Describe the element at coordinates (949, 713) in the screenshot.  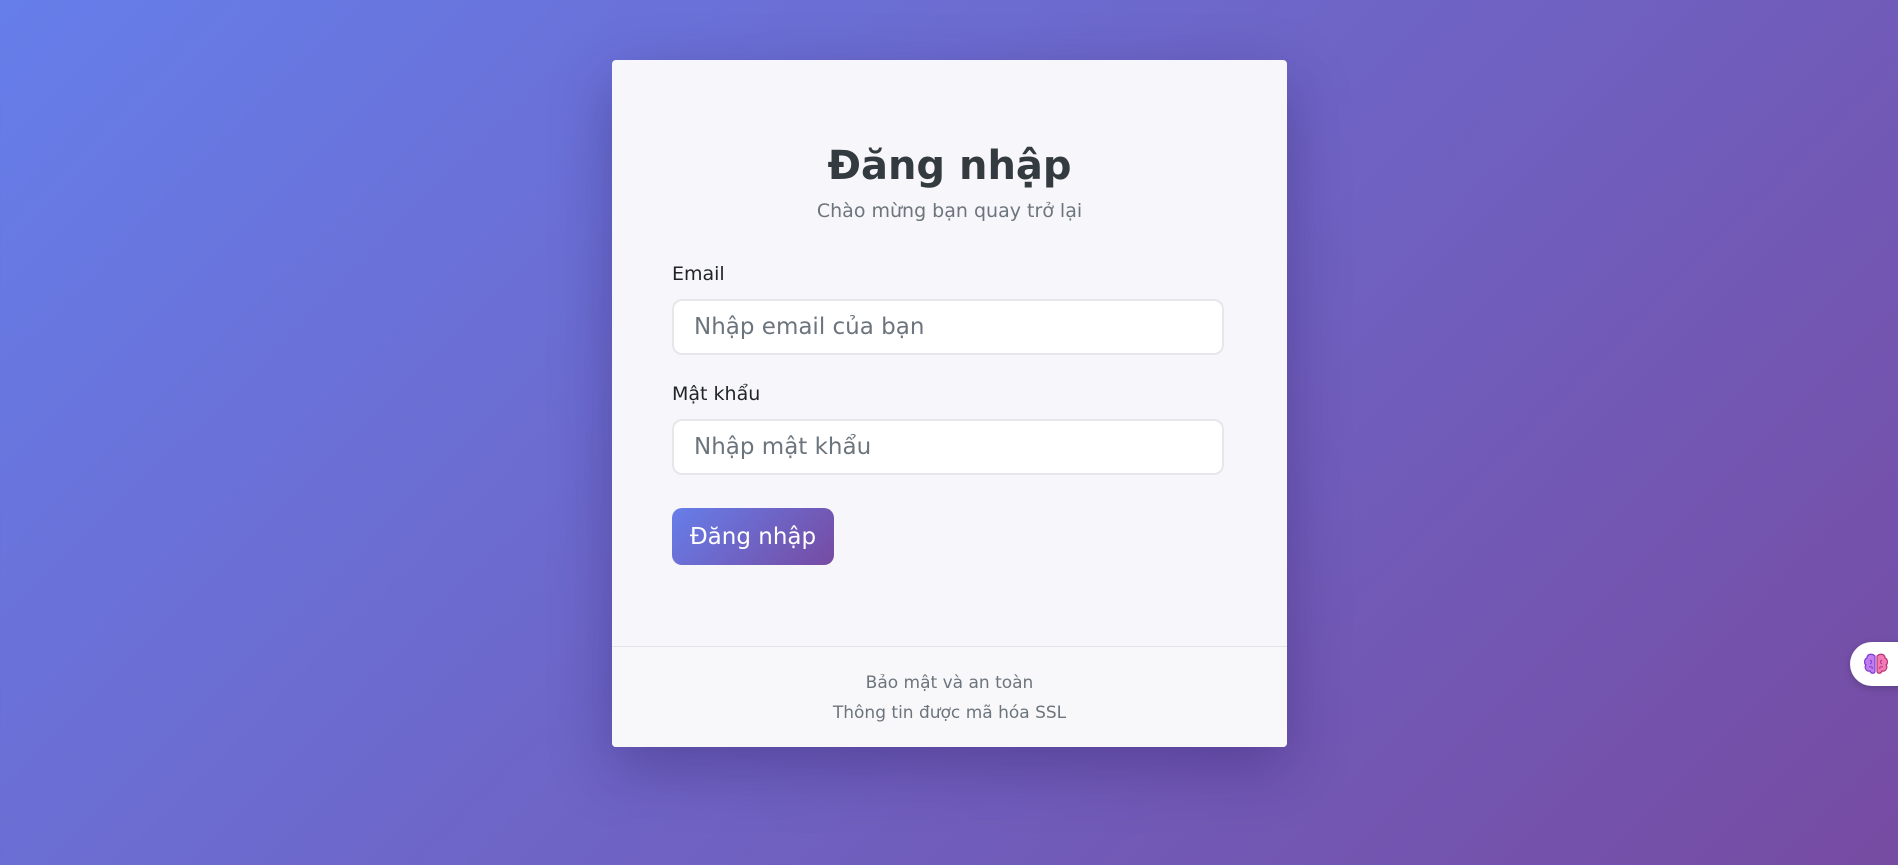
I see `ssl-note: Thông tin được mã hóa SSL` at that location.